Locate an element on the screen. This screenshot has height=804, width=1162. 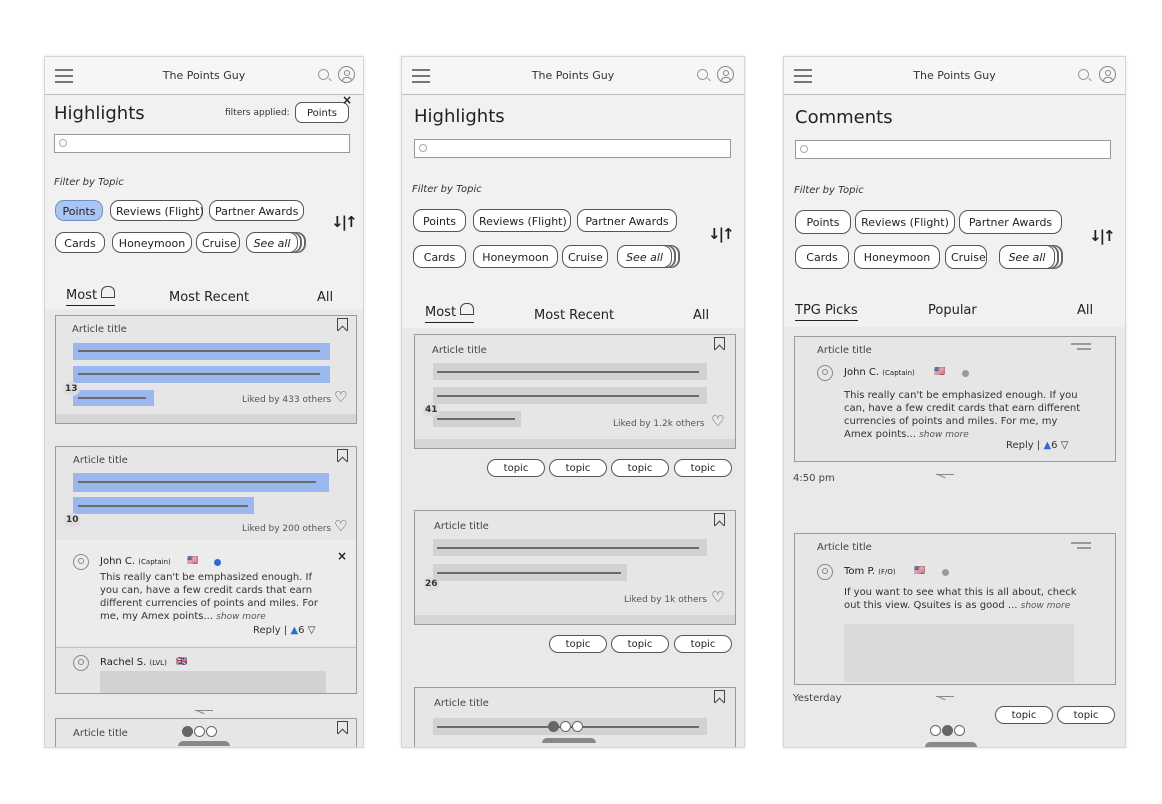
commenter-name: Tom P. (F/O) is located at coordinates (870, 571).